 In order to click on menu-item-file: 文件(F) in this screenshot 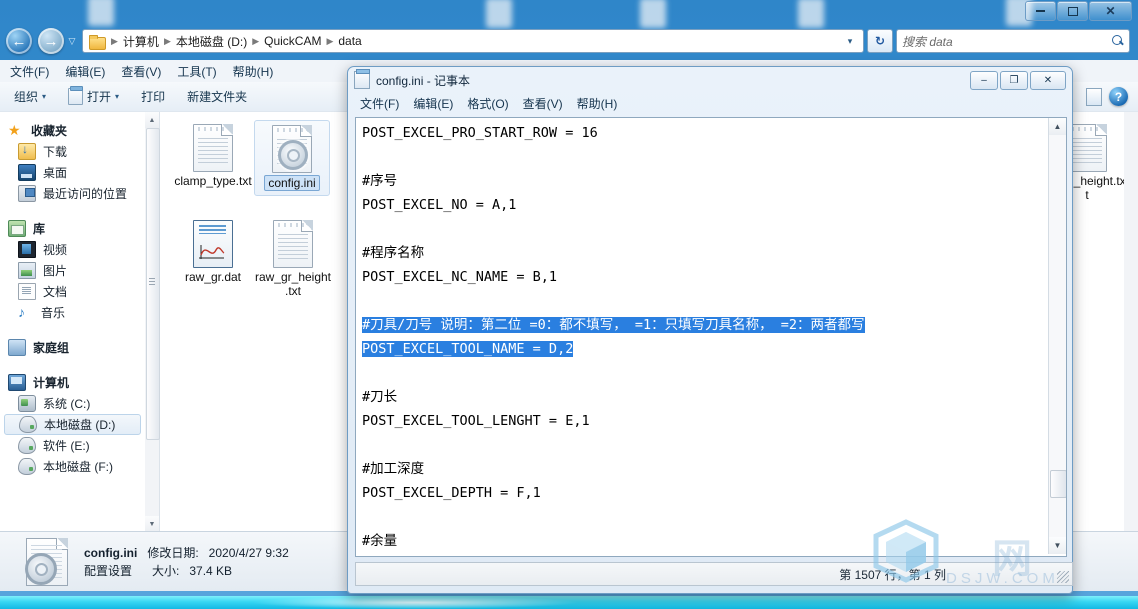, I will do `click(29, 71)`.